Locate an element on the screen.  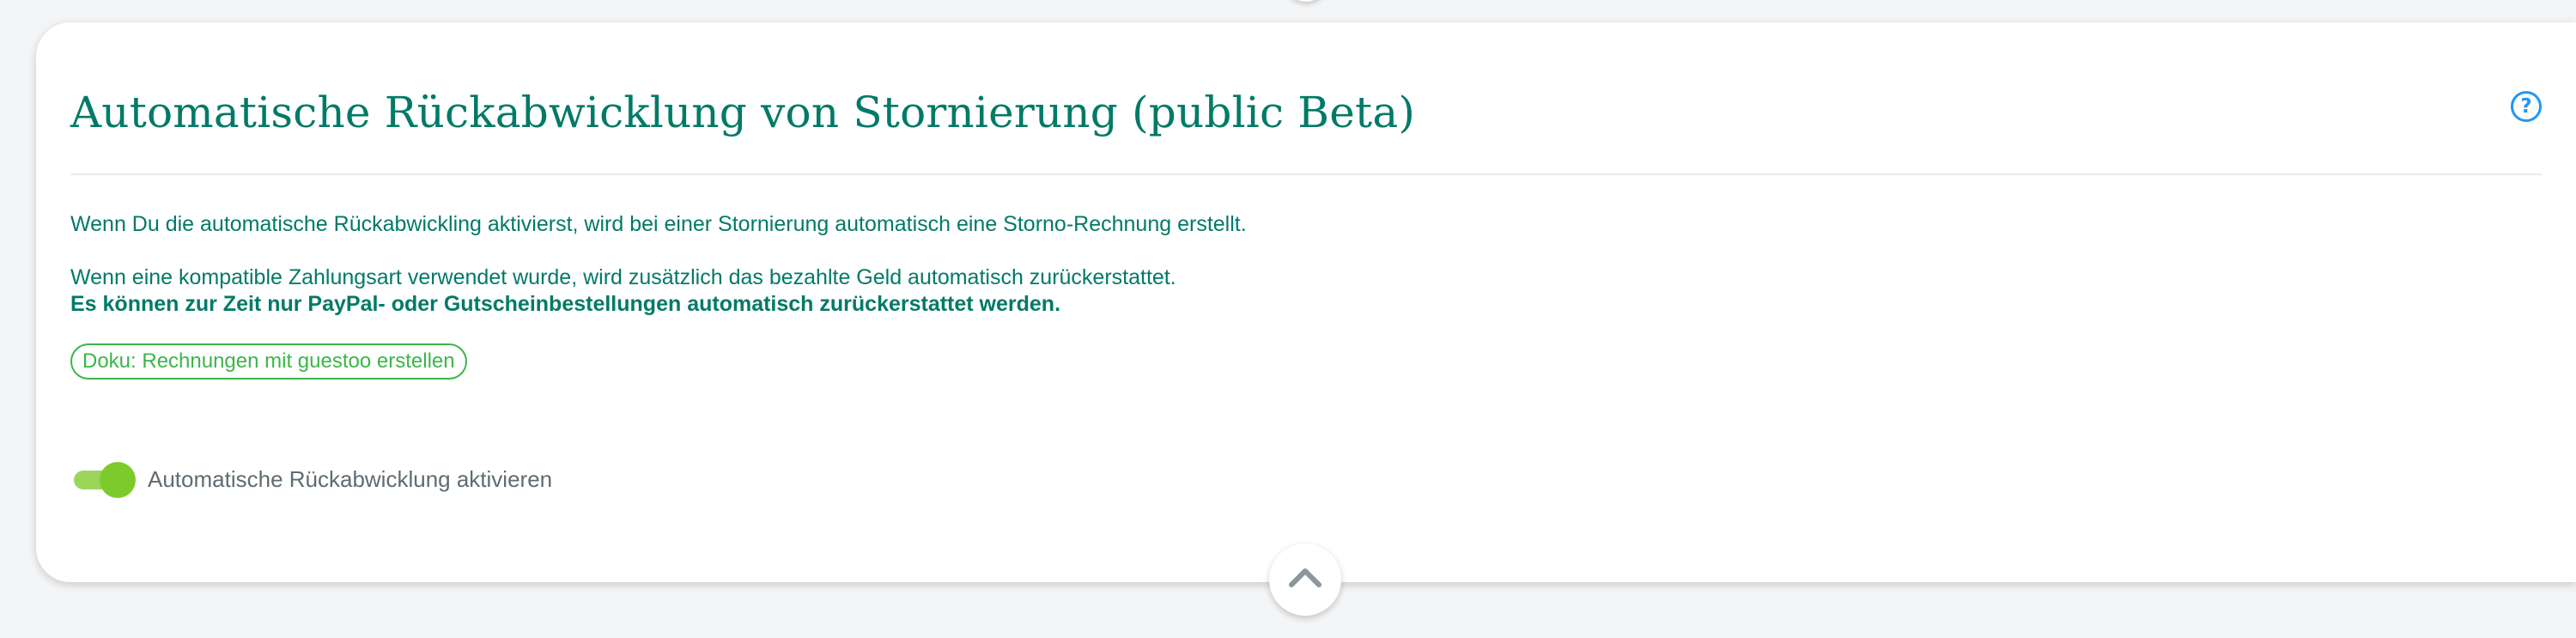
auto-reversal-toggle is located at coordinates (105, 479).